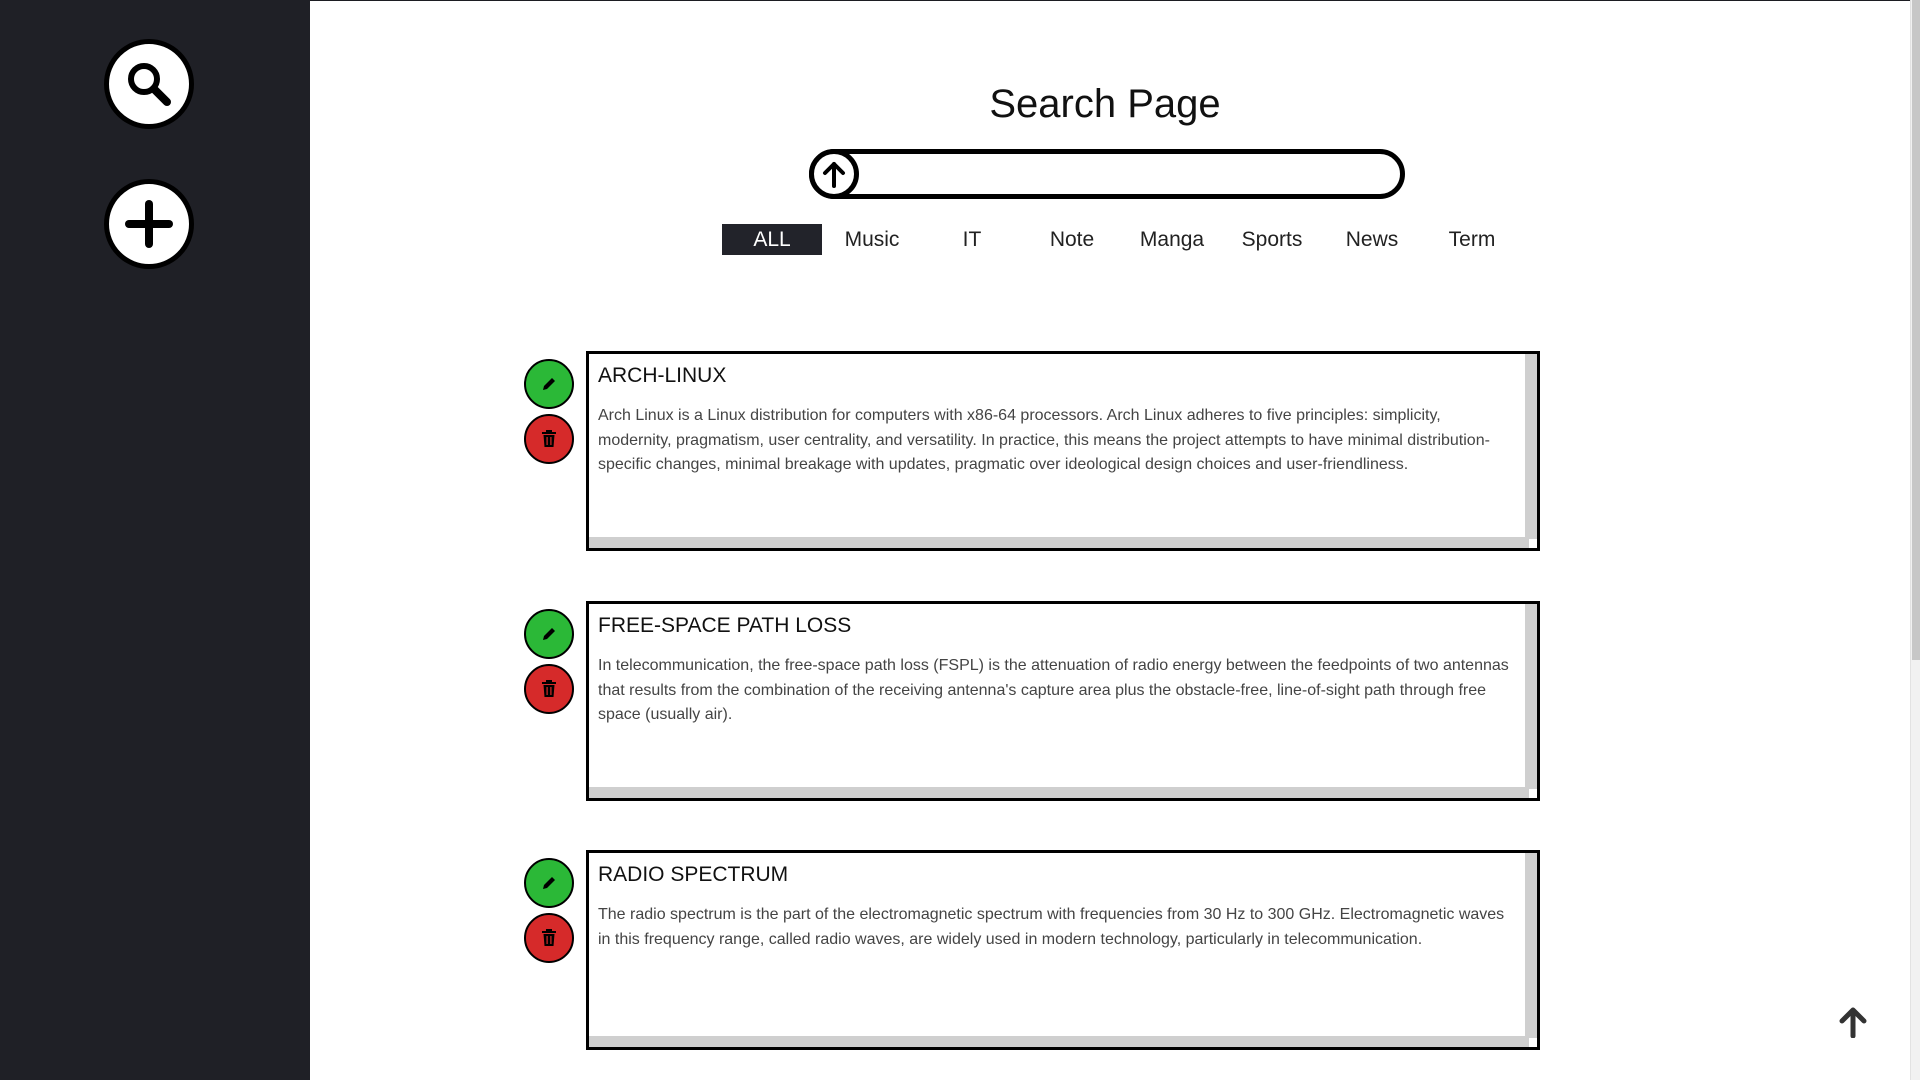 The height and width of the screenshot is (1080, 1920). Describe the element at coordinates (1472, 239) in the screenshot. I see `tab-term: Term` at that location.